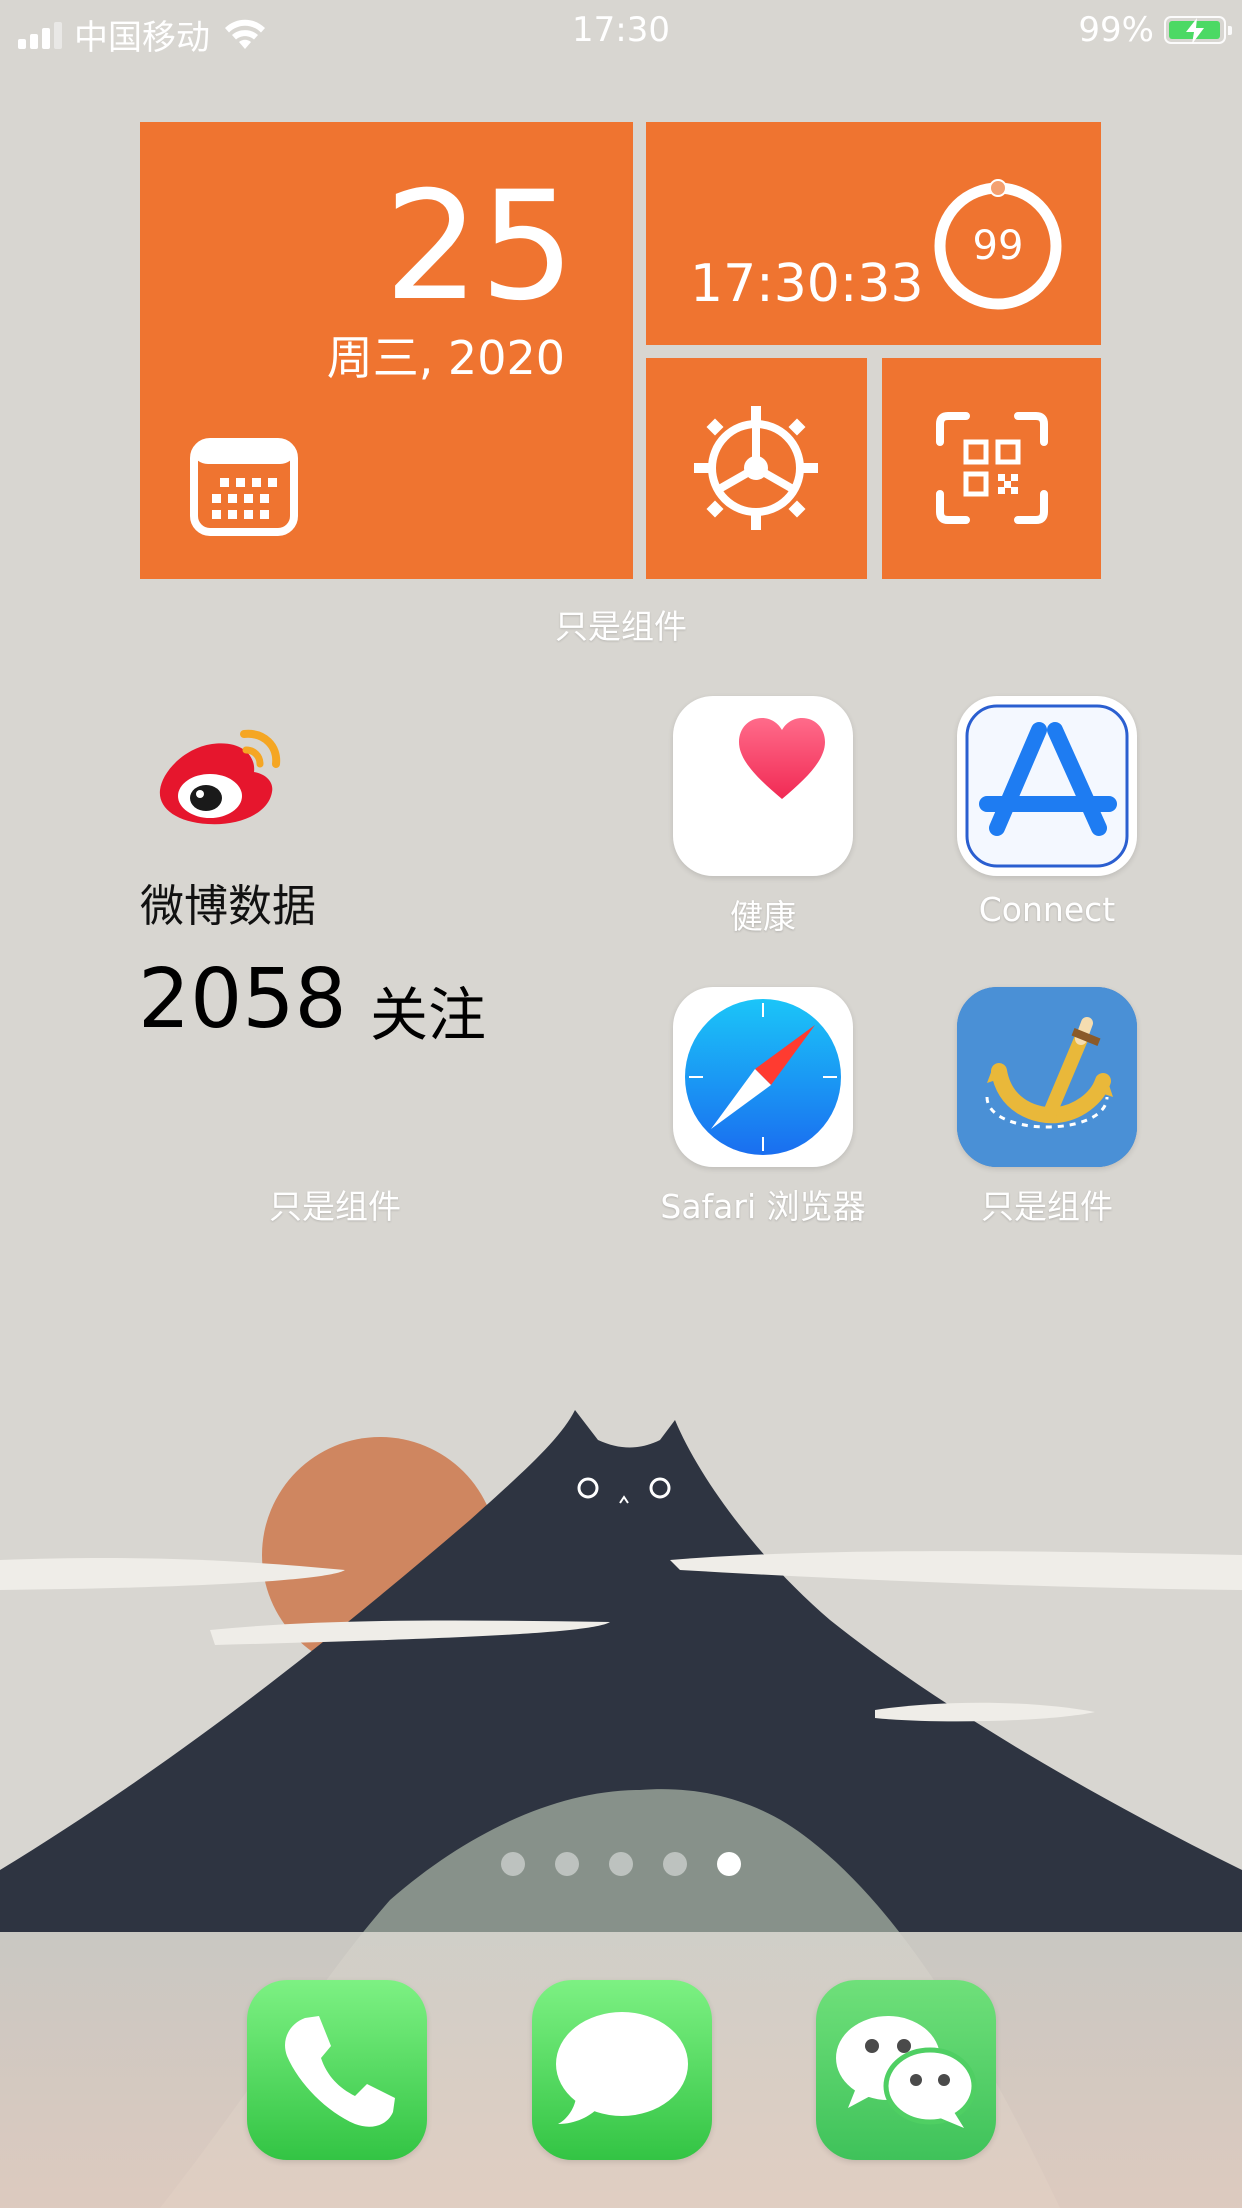 The image size is (1242, 2208). I want to click on weibo-follow-label: 关注, so click(428, 1015).